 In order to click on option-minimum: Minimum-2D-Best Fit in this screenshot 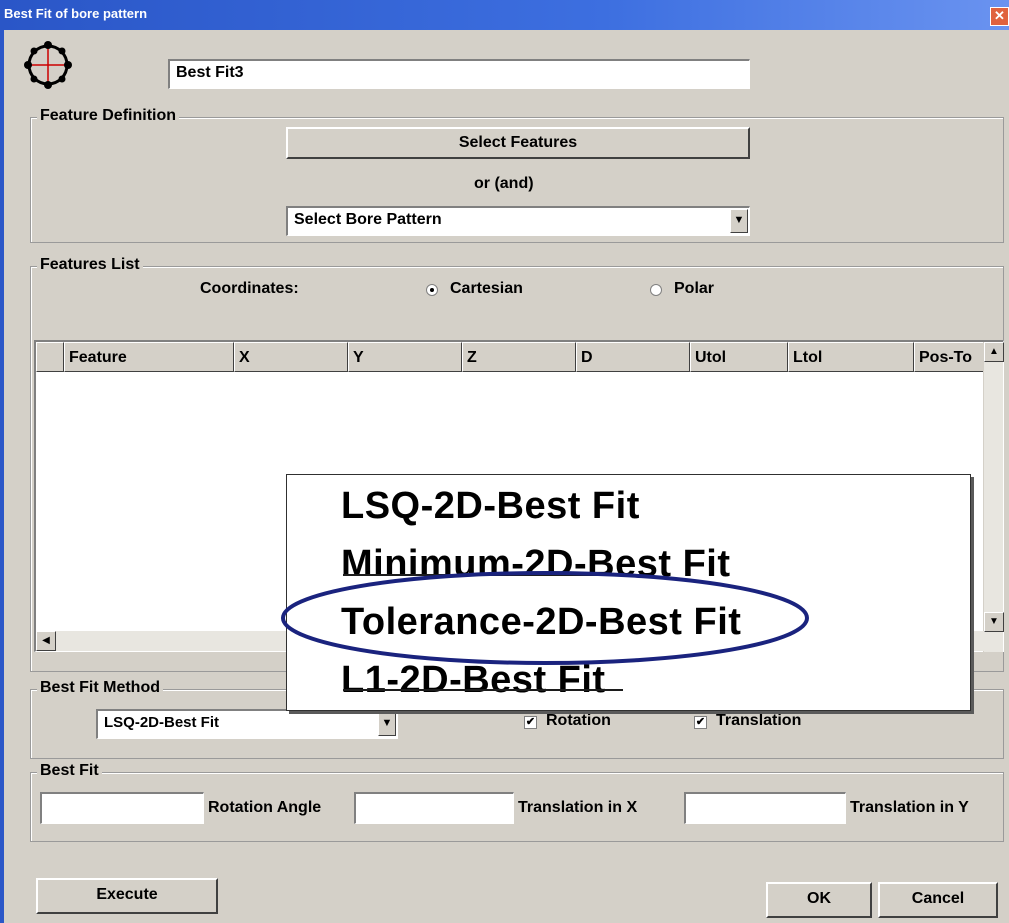, I will do `click(536, 564)`.